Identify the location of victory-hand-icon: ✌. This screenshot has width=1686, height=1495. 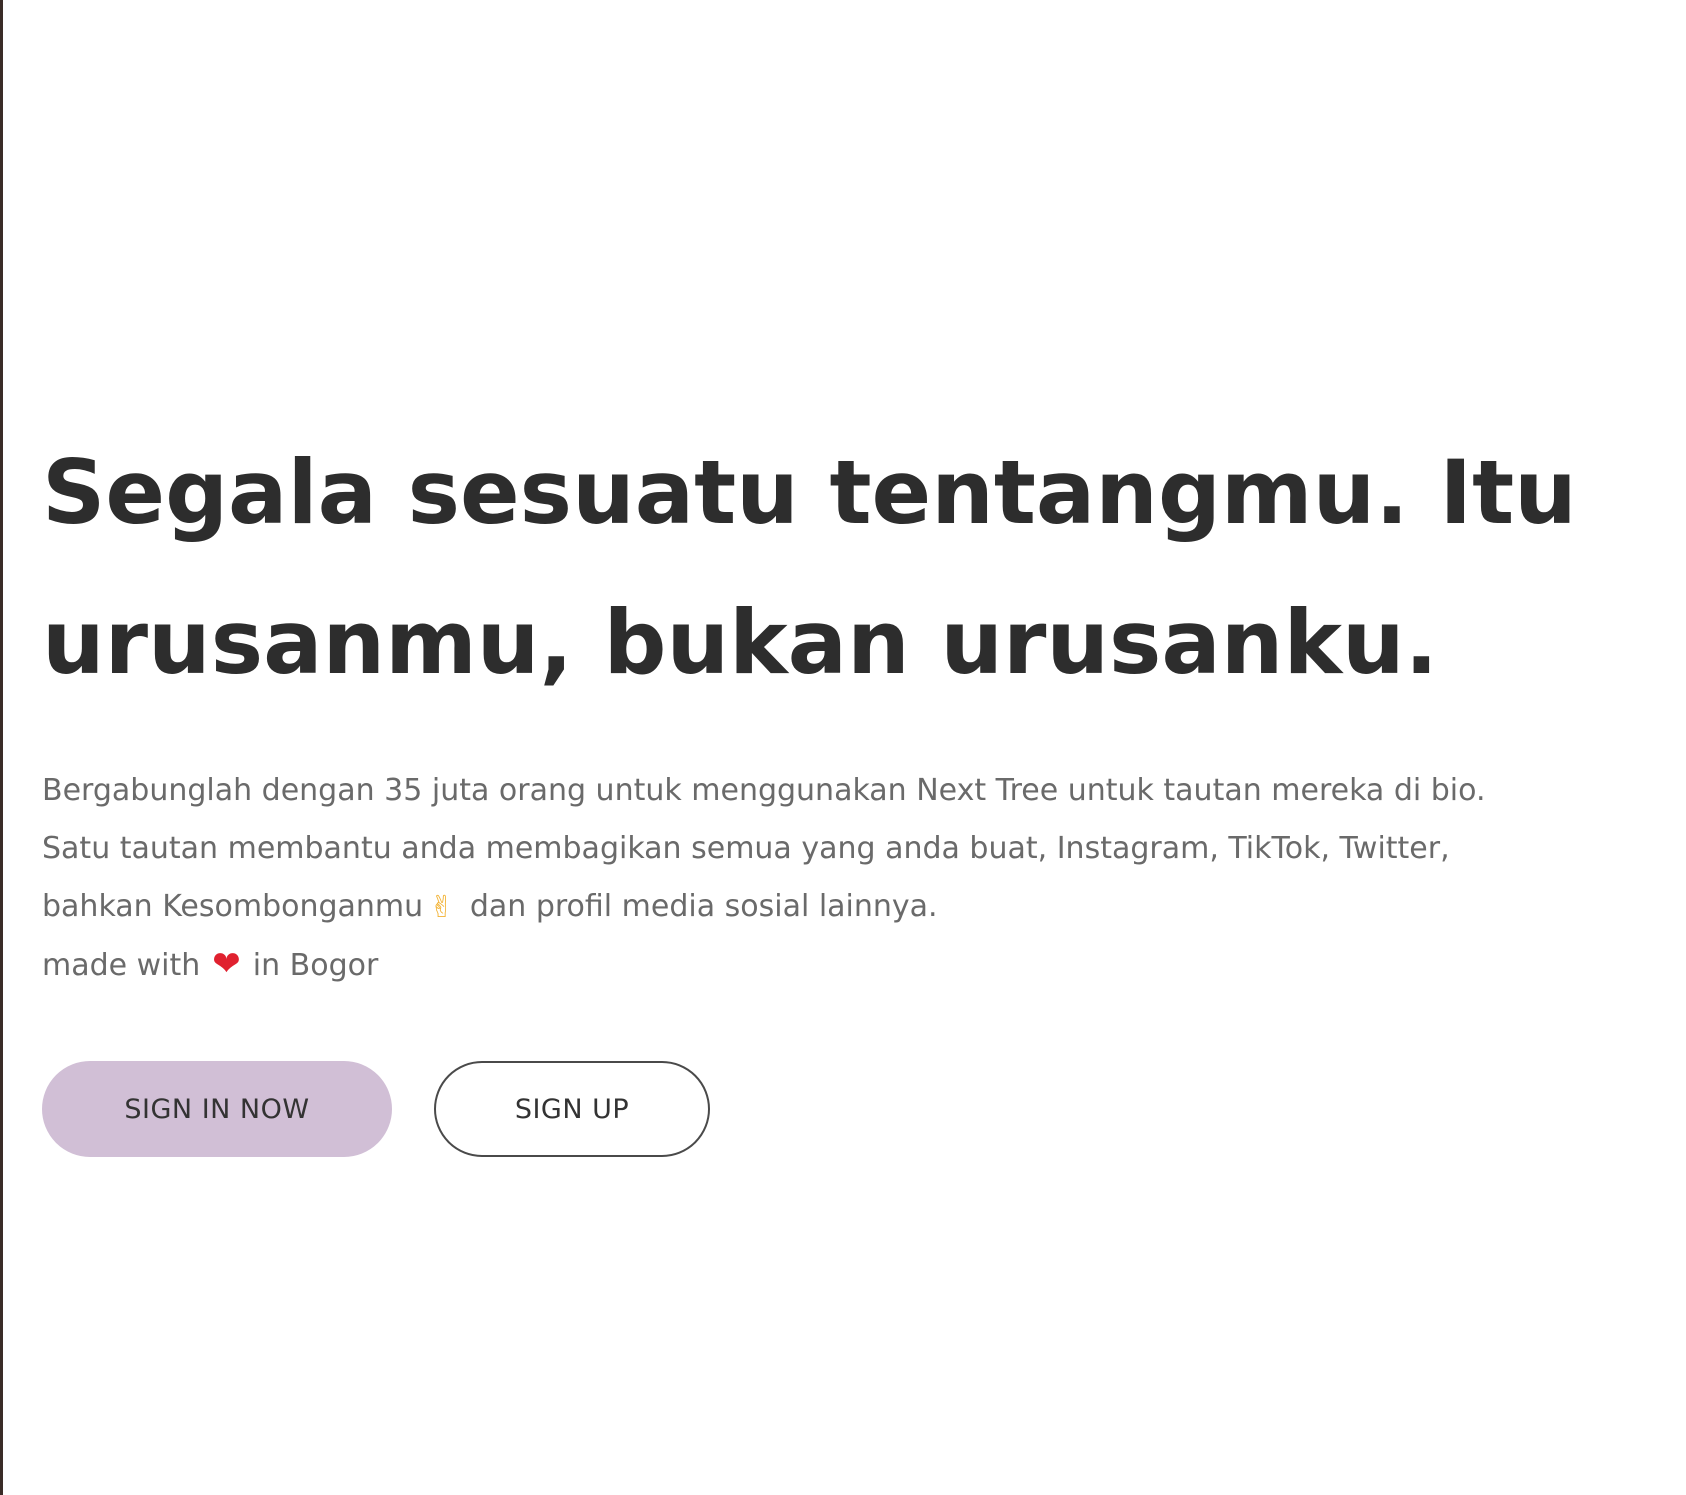
(442, 907).